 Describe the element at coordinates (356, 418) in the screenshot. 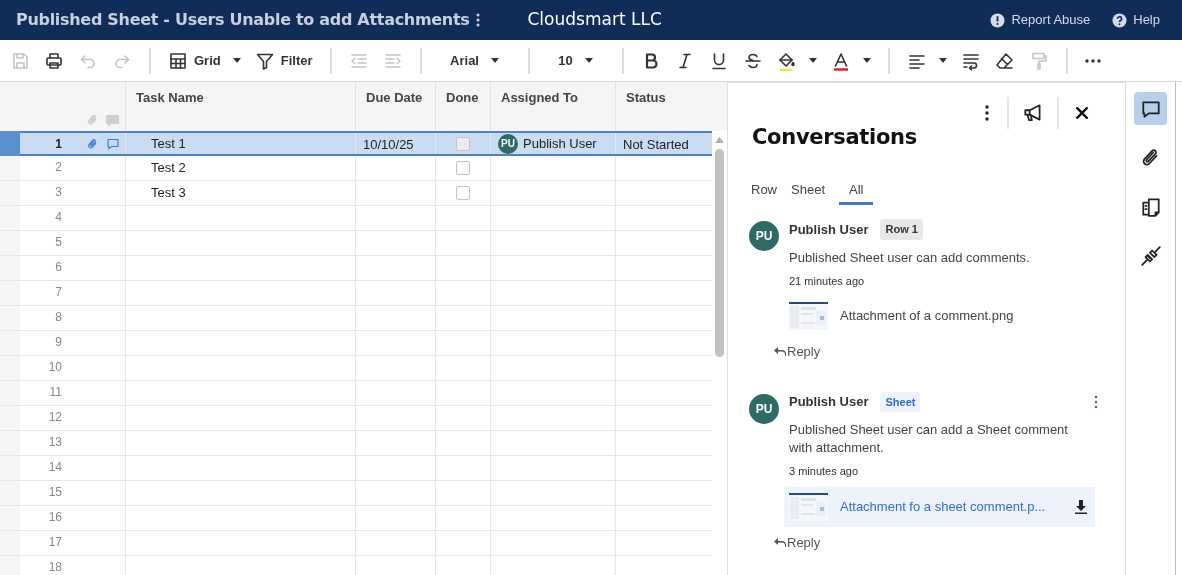

I see `table-row: 12` at that location.